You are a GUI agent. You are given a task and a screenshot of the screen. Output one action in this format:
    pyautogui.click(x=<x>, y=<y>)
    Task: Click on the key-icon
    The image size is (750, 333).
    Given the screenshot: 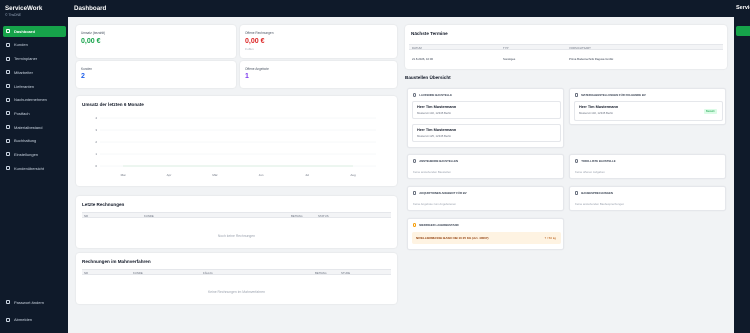 What is the action you would take?
    pyautogui.click(x=8, y=302)
    